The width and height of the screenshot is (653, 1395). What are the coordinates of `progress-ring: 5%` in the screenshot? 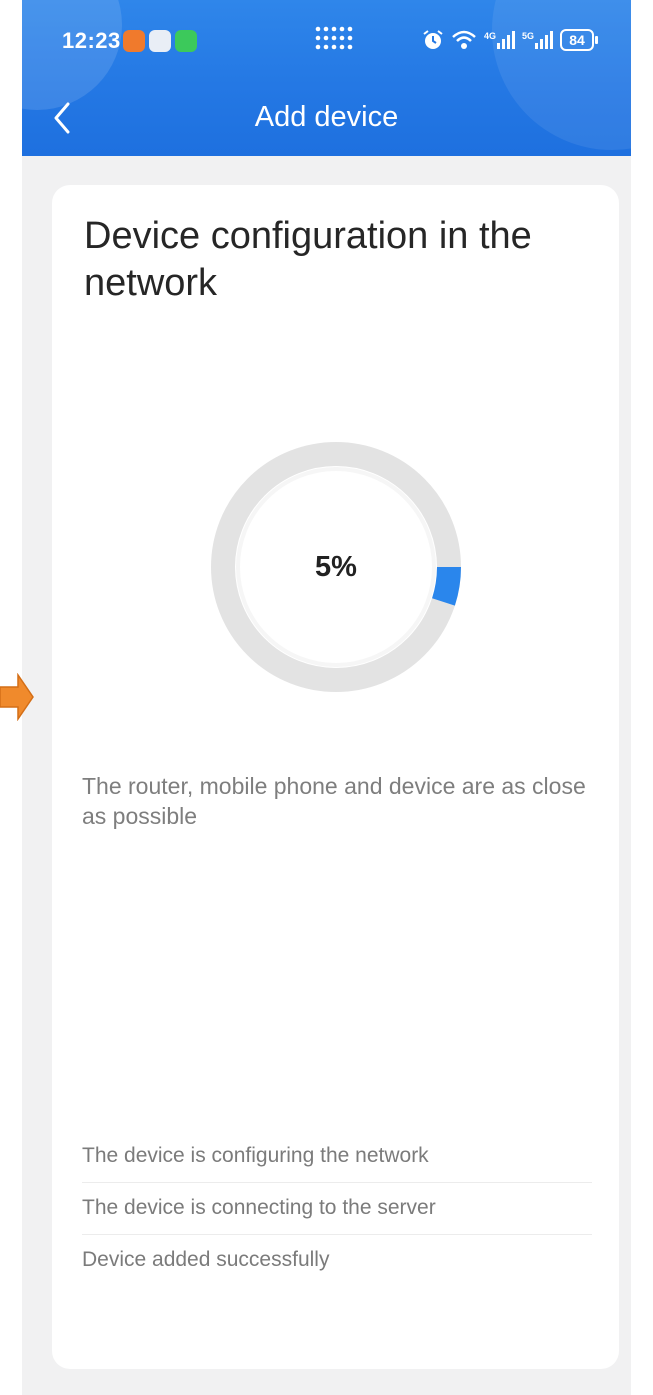 It's located at (336, 567).